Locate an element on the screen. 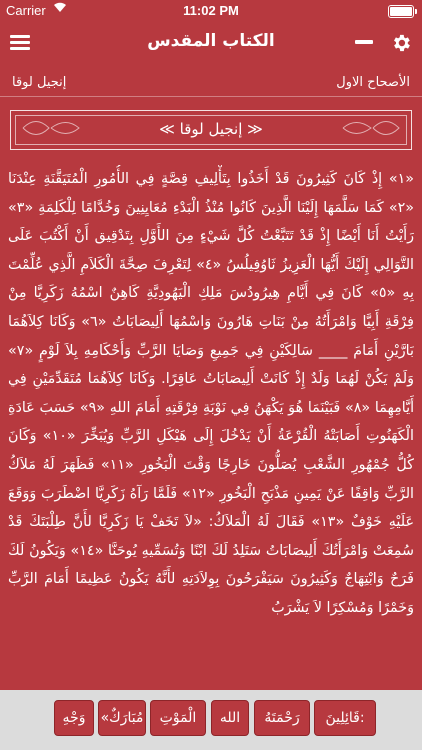 The image size is (422, 750). banner-book-title: إنجيل لوقا is located at coordinates (211, 129).